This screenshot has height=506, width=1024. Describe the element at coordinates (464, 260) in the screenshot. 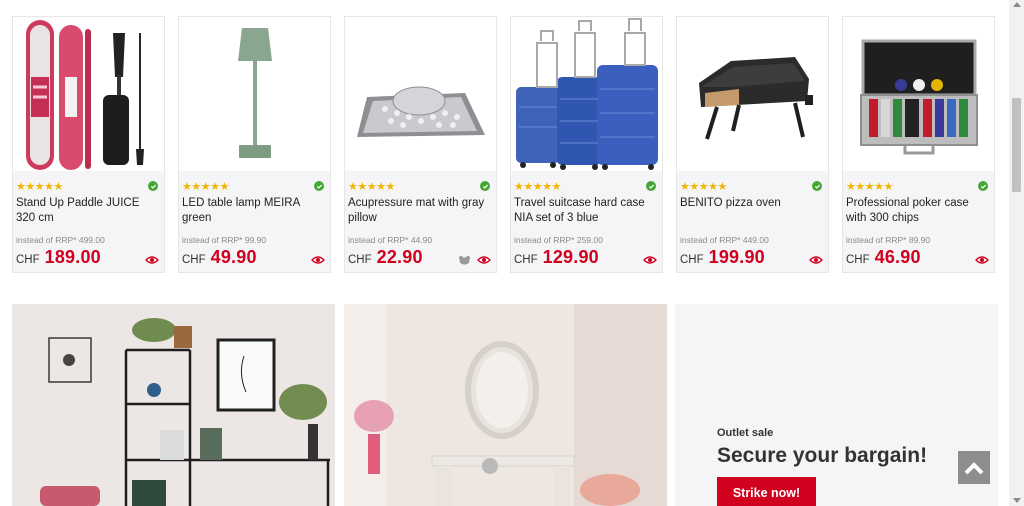

I see `bear-icon` at that location.